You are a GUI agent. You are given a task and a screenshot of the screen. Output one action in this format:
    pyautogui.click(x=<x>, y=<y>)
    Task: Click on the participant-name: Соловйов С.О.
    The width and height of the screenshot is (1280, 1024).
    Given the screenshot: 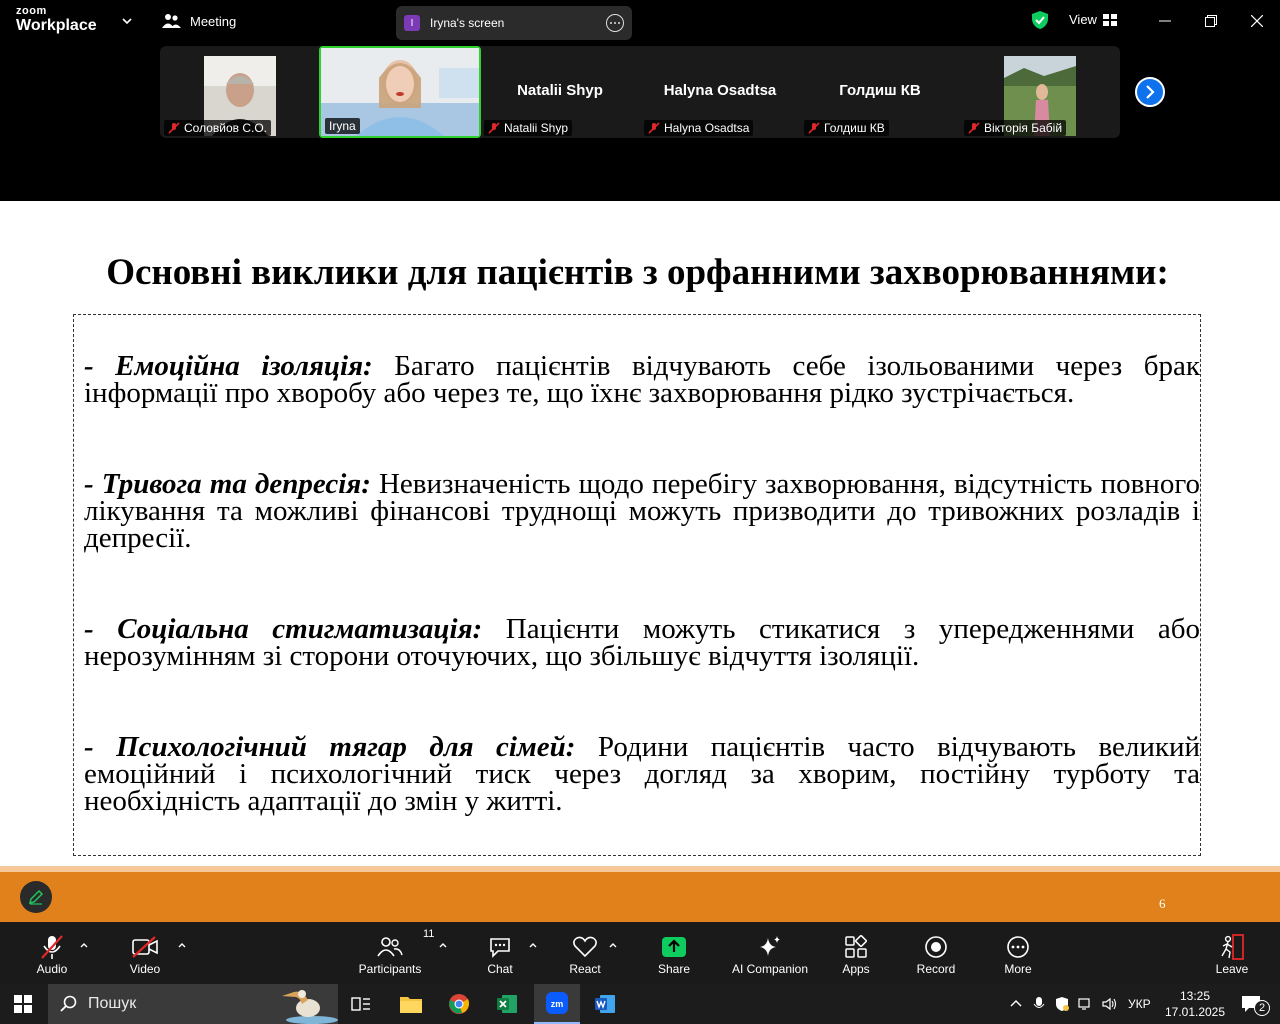 What is the action you would take?
    pyautogui.click(x=226, y=128)
    